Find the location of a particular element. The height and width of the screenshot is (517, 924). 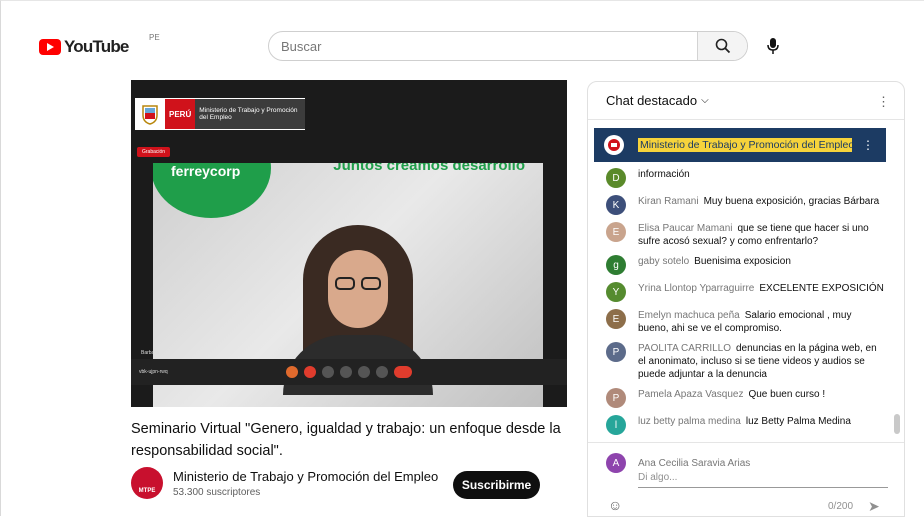

subscribe-button: Suscribirme is located at coordinates (496, 485).